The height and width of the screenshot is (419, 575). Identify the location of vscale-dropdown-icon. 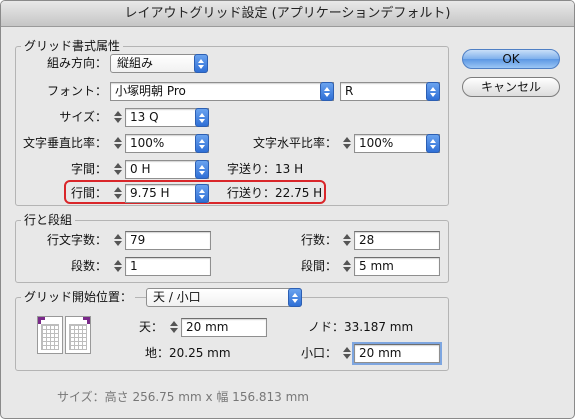
(202, 143).